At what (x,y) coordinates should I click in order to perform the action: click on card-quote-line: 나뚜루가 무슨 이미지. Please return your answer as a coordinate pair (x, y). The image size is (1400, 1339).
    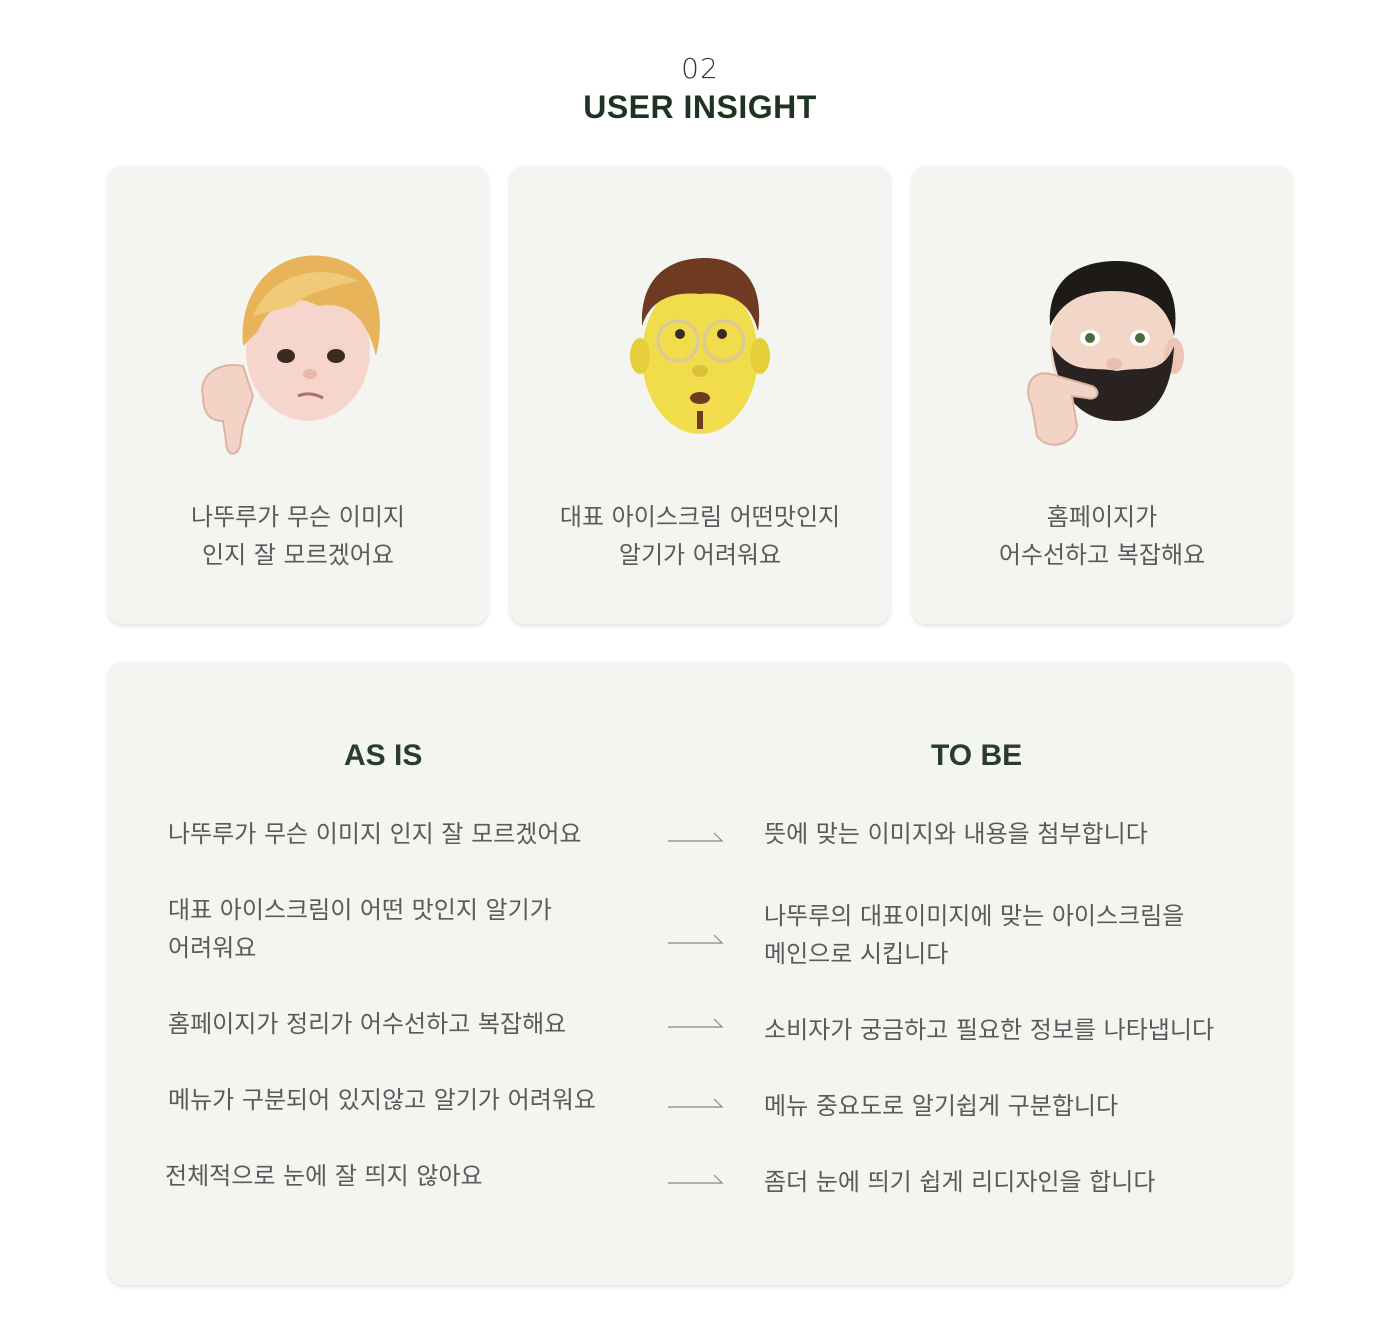
    Looking at the image, I should click on (298, 517).